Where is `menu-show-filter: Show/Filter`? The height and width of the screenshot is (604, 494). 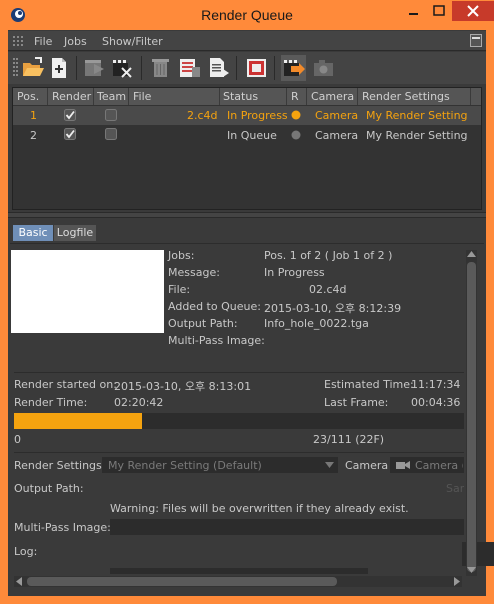
menu-show-filter: Show/Filter is located at coordinates (132, 41).